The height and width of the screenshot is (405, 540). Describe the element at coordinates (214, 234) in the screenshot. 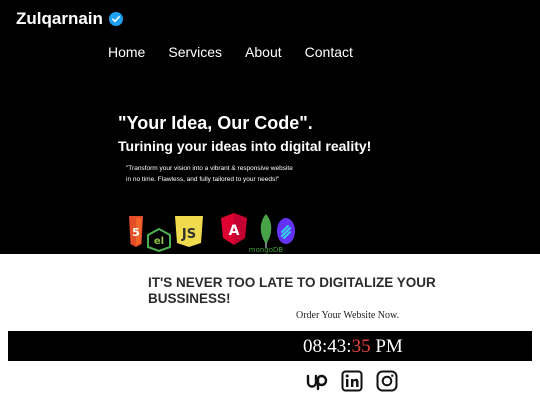

I see `tech-logos: 5 el JS A mongoDB` at that location.